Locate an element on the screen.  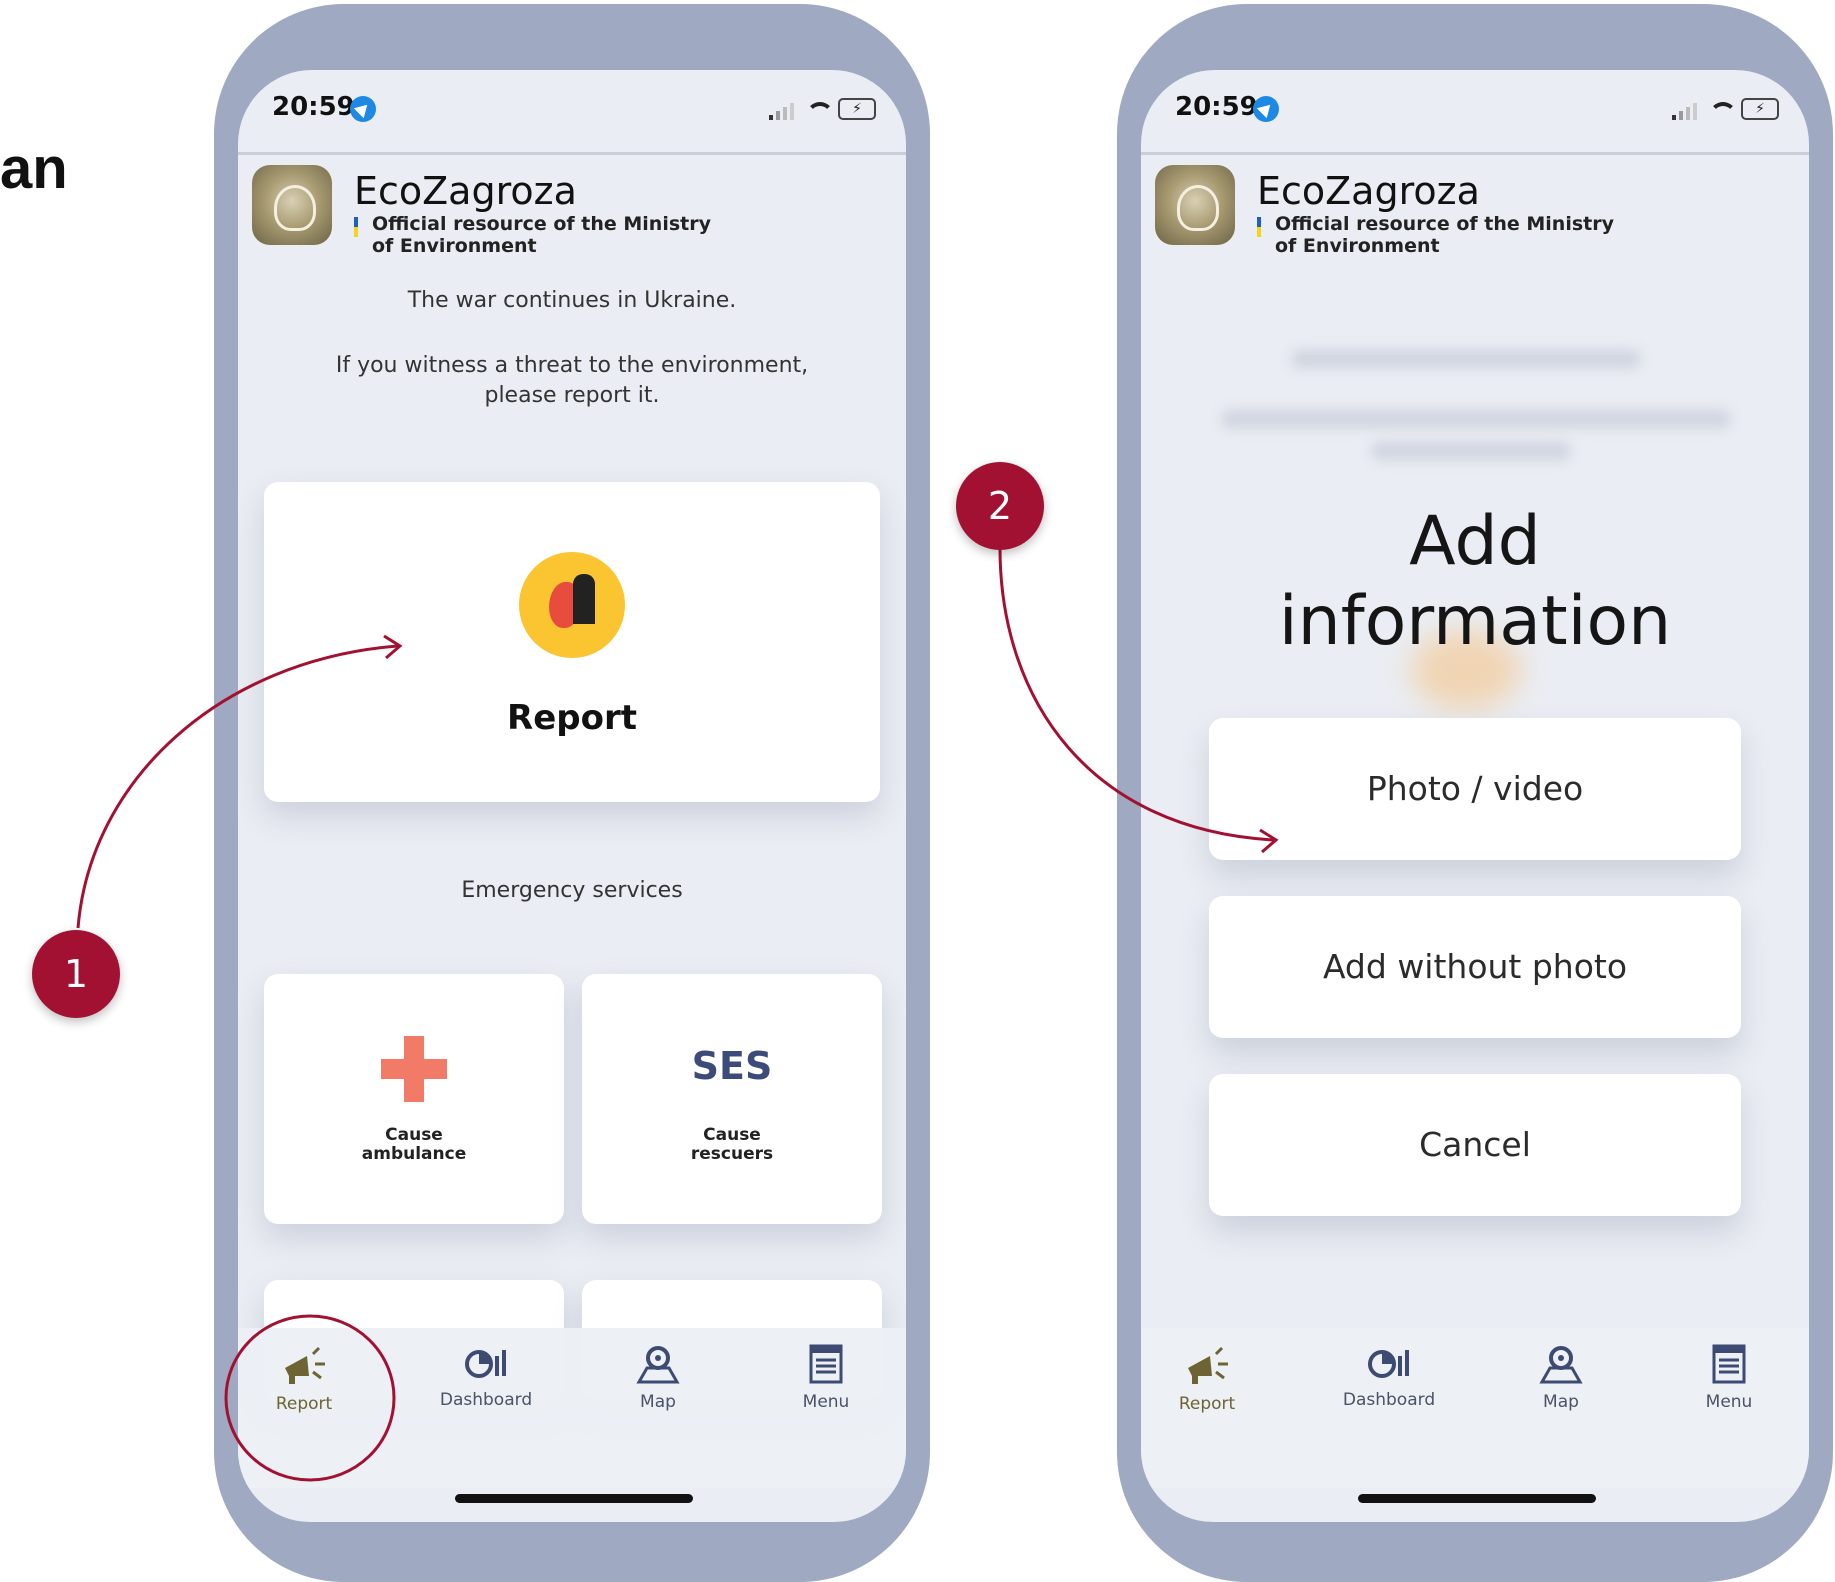
callout-badge-1: 1 is located at coordinates (76, 974).